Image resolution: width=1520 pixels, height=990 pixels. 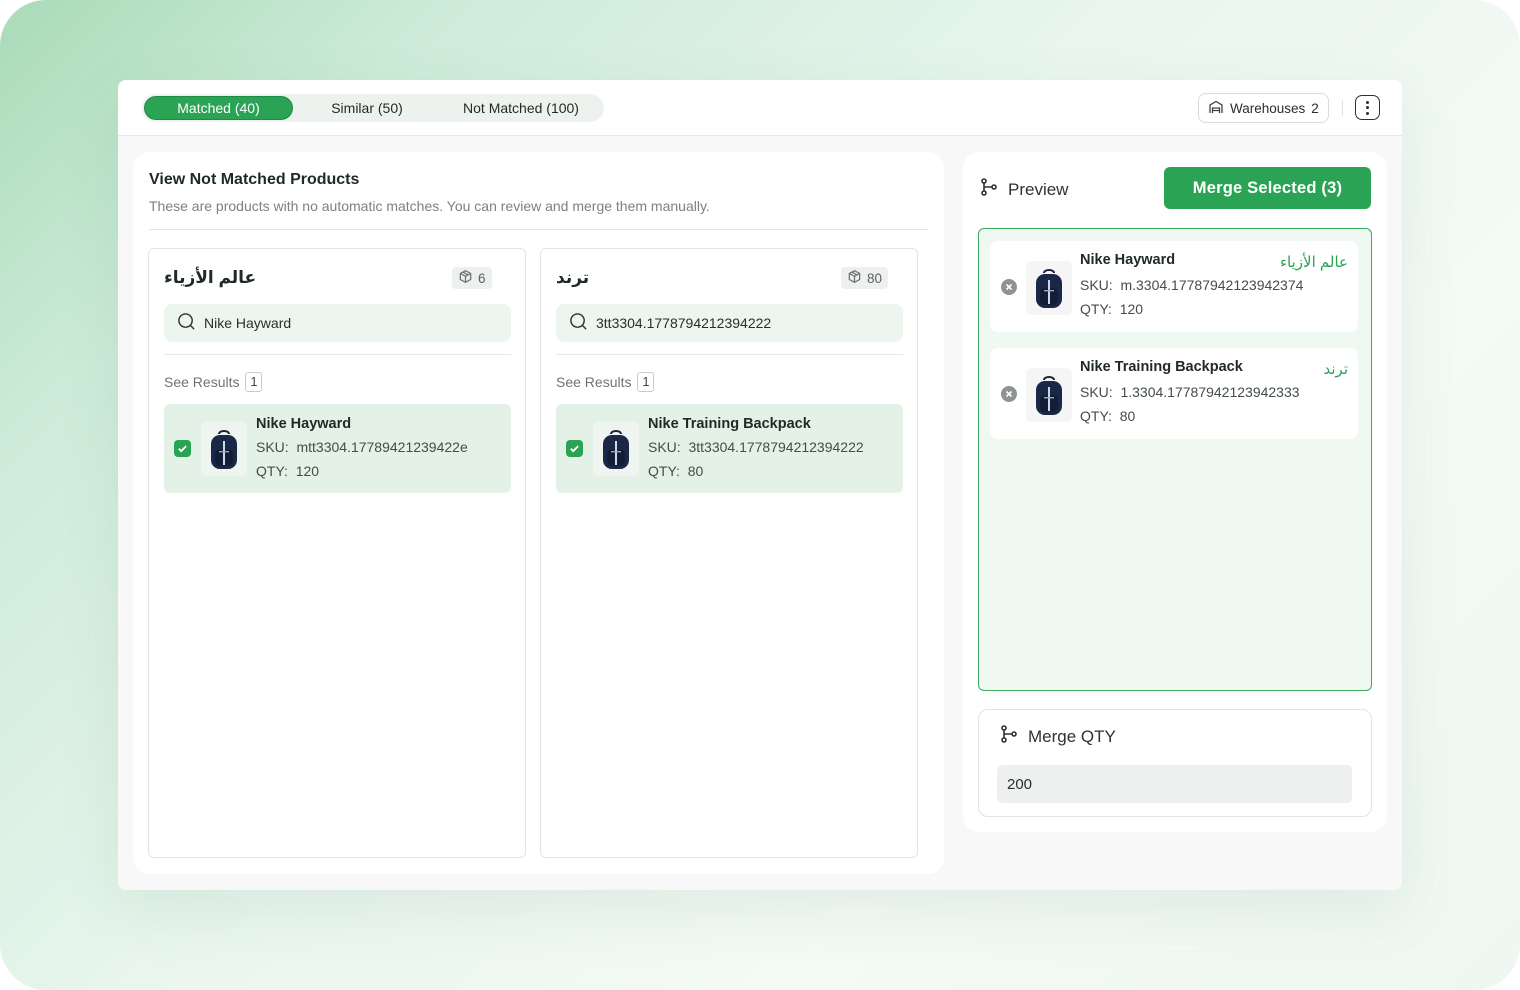 What do you see at coordinates (1038, 189) in the screenshot?
I see `preview-label: Preview` at bounding box center [1038, 189].